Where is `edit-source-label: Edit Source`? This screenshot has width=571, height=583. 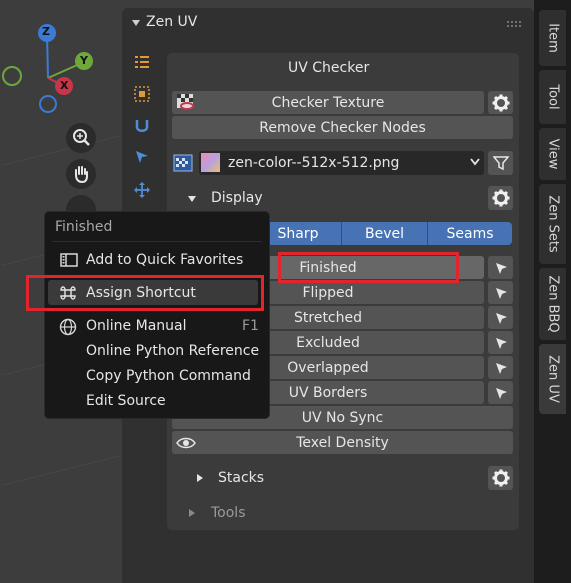
edit-source-label: Edit Source is located at coordinates (126, 401).